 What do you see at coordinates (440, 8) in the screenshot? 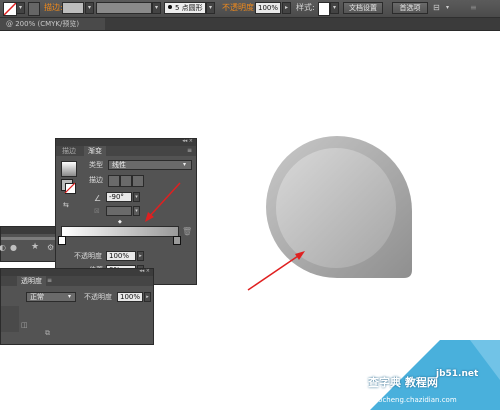
I see `arrange-icon: ⊟` at bounding box center [440, 8].